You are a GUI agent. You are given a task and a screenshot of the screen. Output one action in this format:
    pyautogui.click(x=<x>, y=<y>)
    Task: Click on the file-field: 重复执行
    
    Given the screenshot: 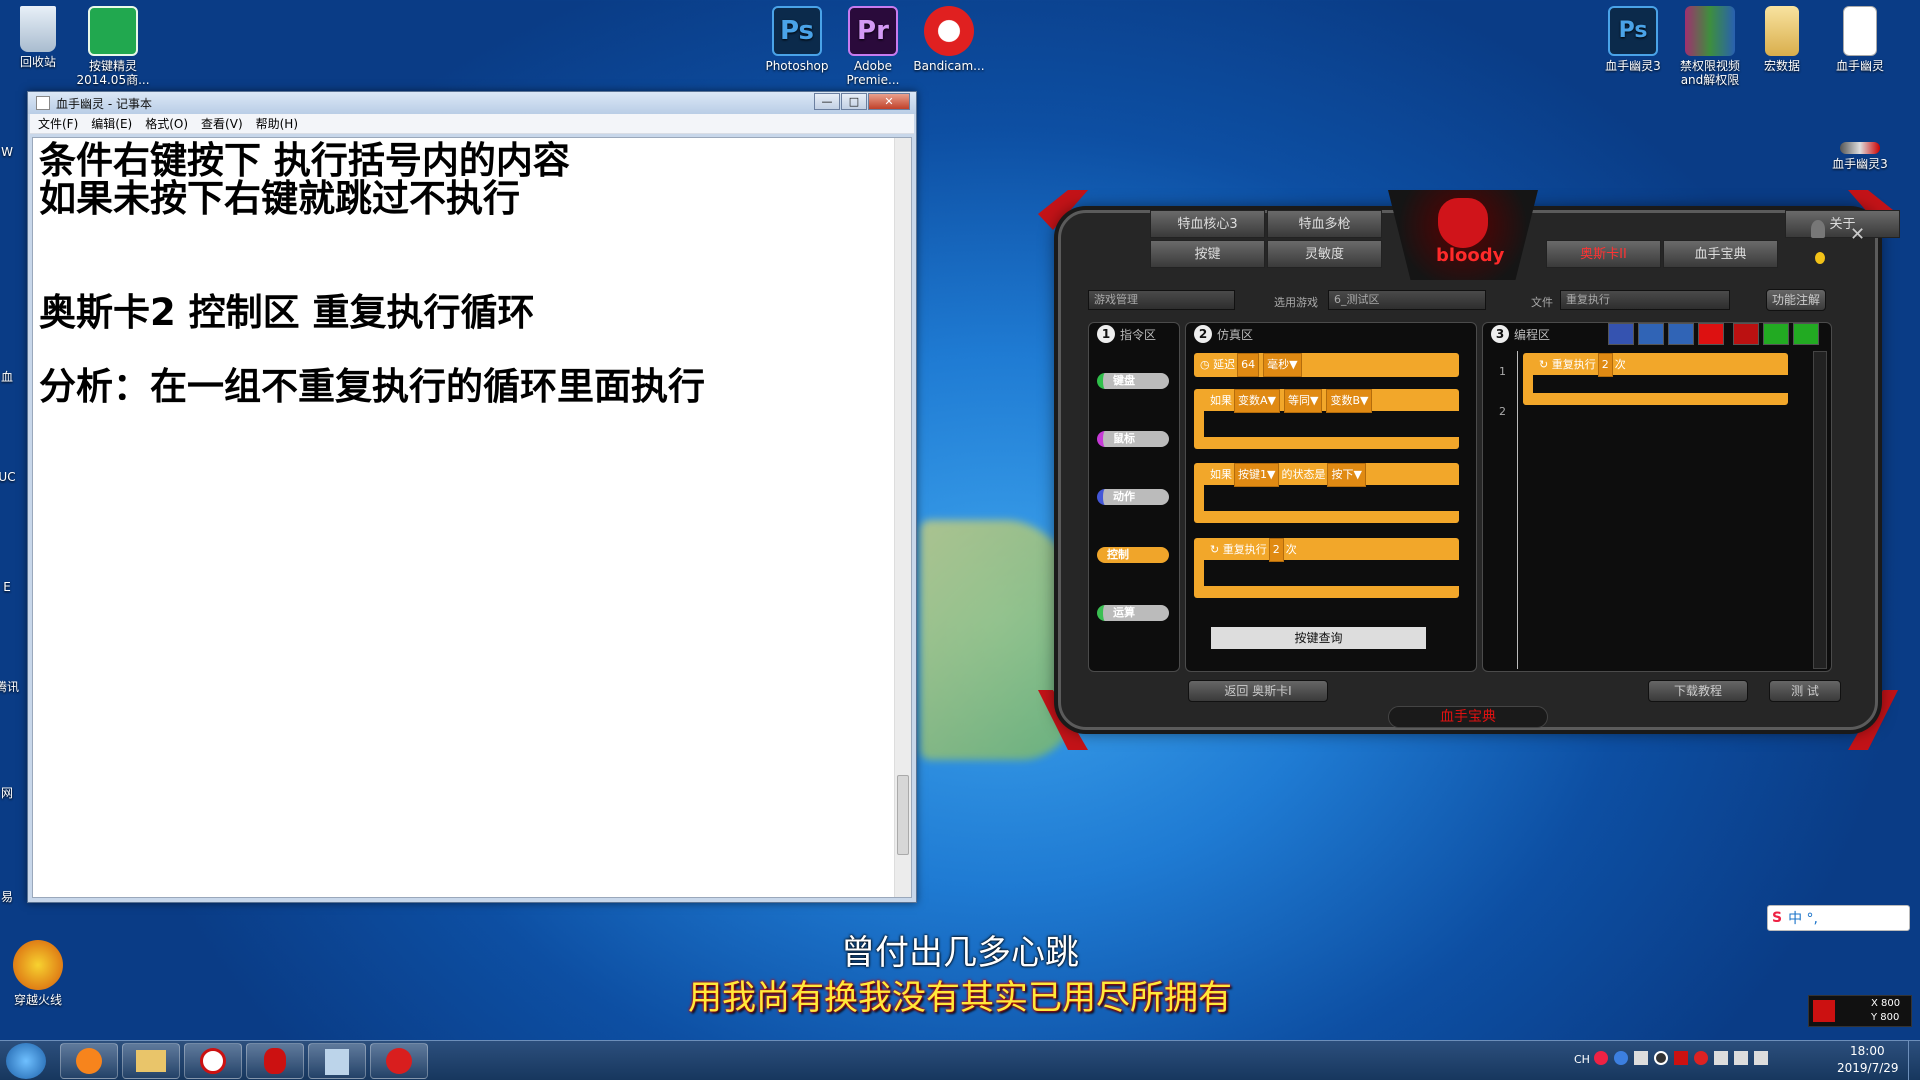 What is the action you would take?
    pyautogui.click(x=1645, y=300)
    